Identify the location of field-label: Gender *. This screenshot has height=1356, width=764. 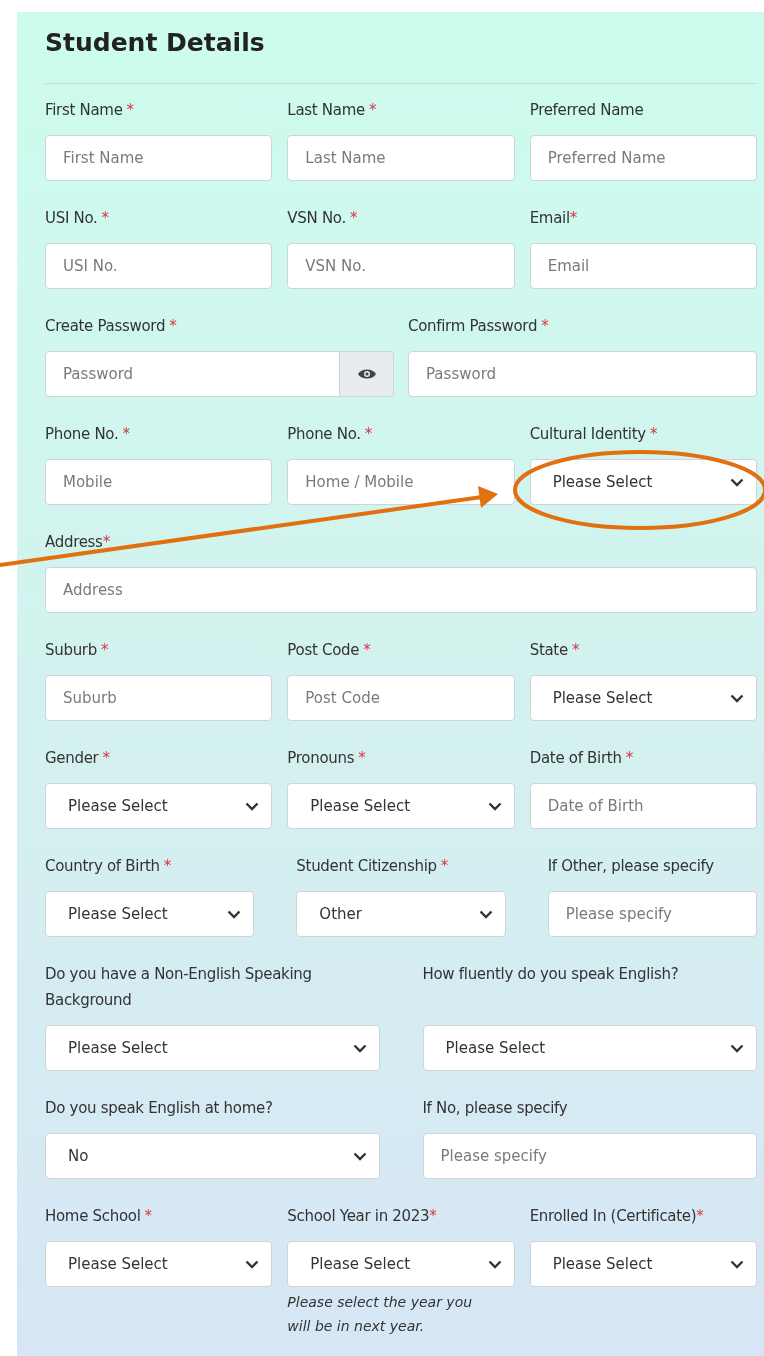
(78, 758).